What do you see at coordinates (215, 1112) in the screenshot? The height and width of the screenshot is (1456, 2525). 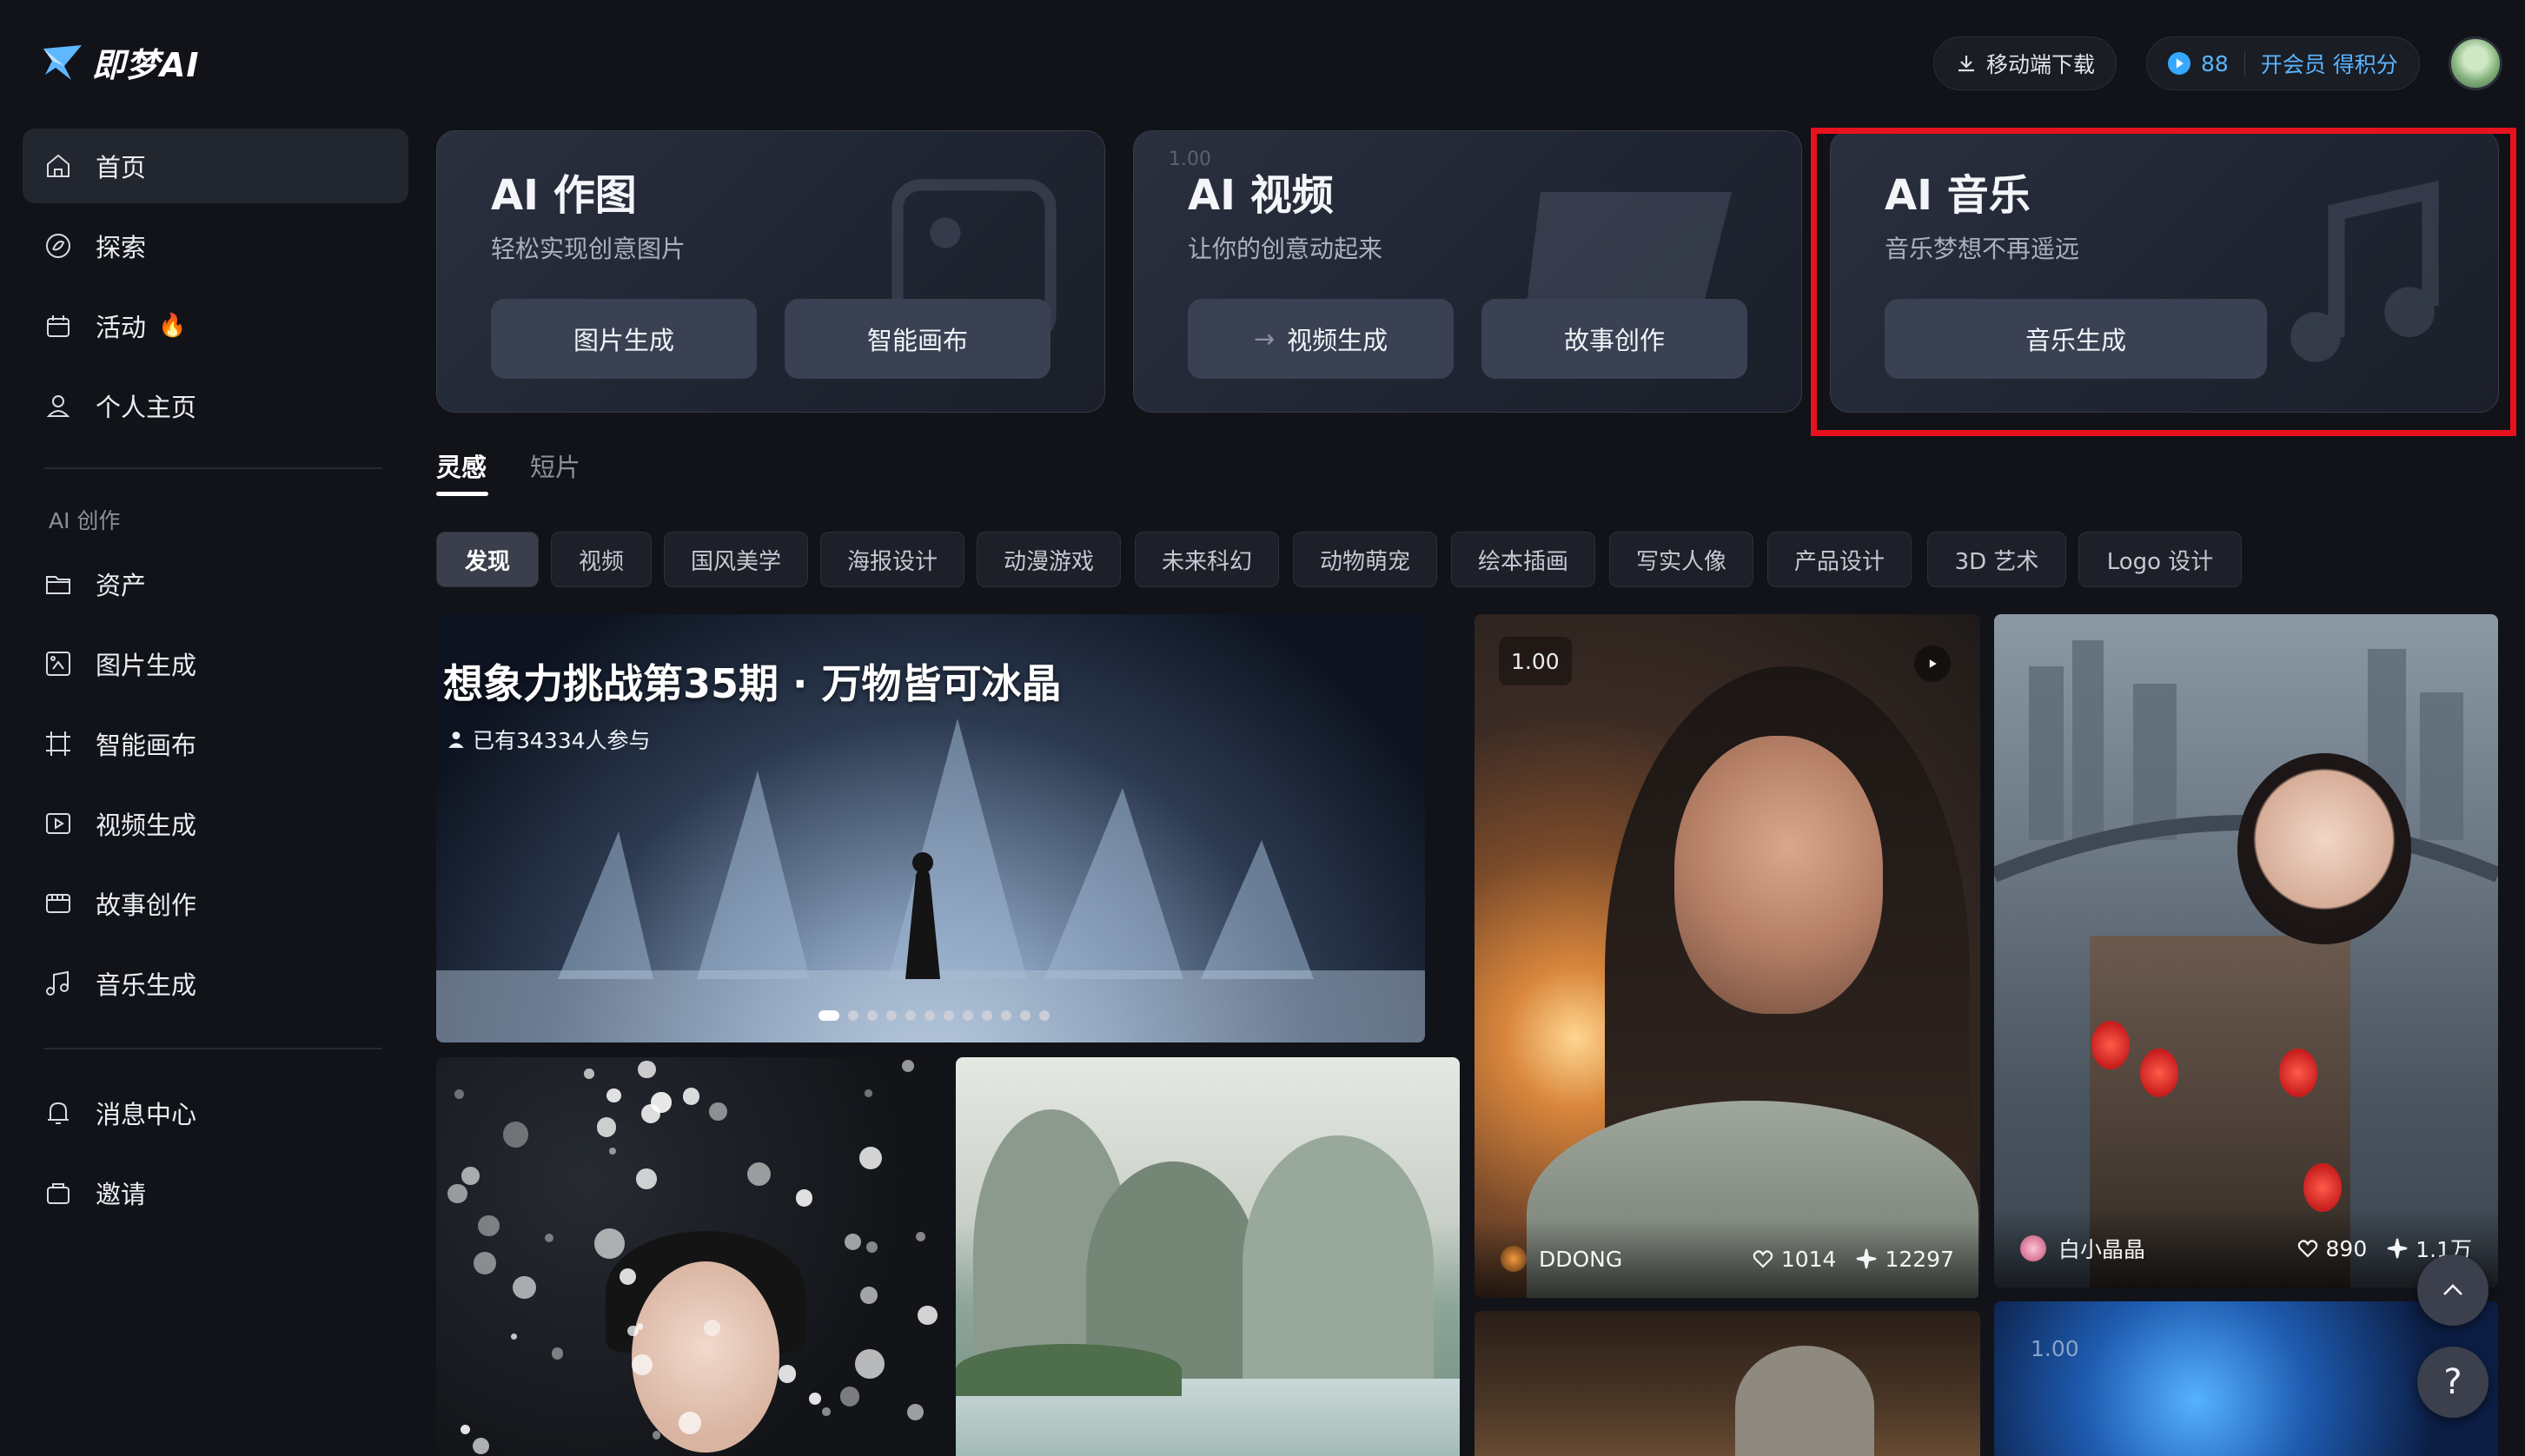 I see `sidebar-item-messages: 消息中心` at bounding box center [215, 1112].